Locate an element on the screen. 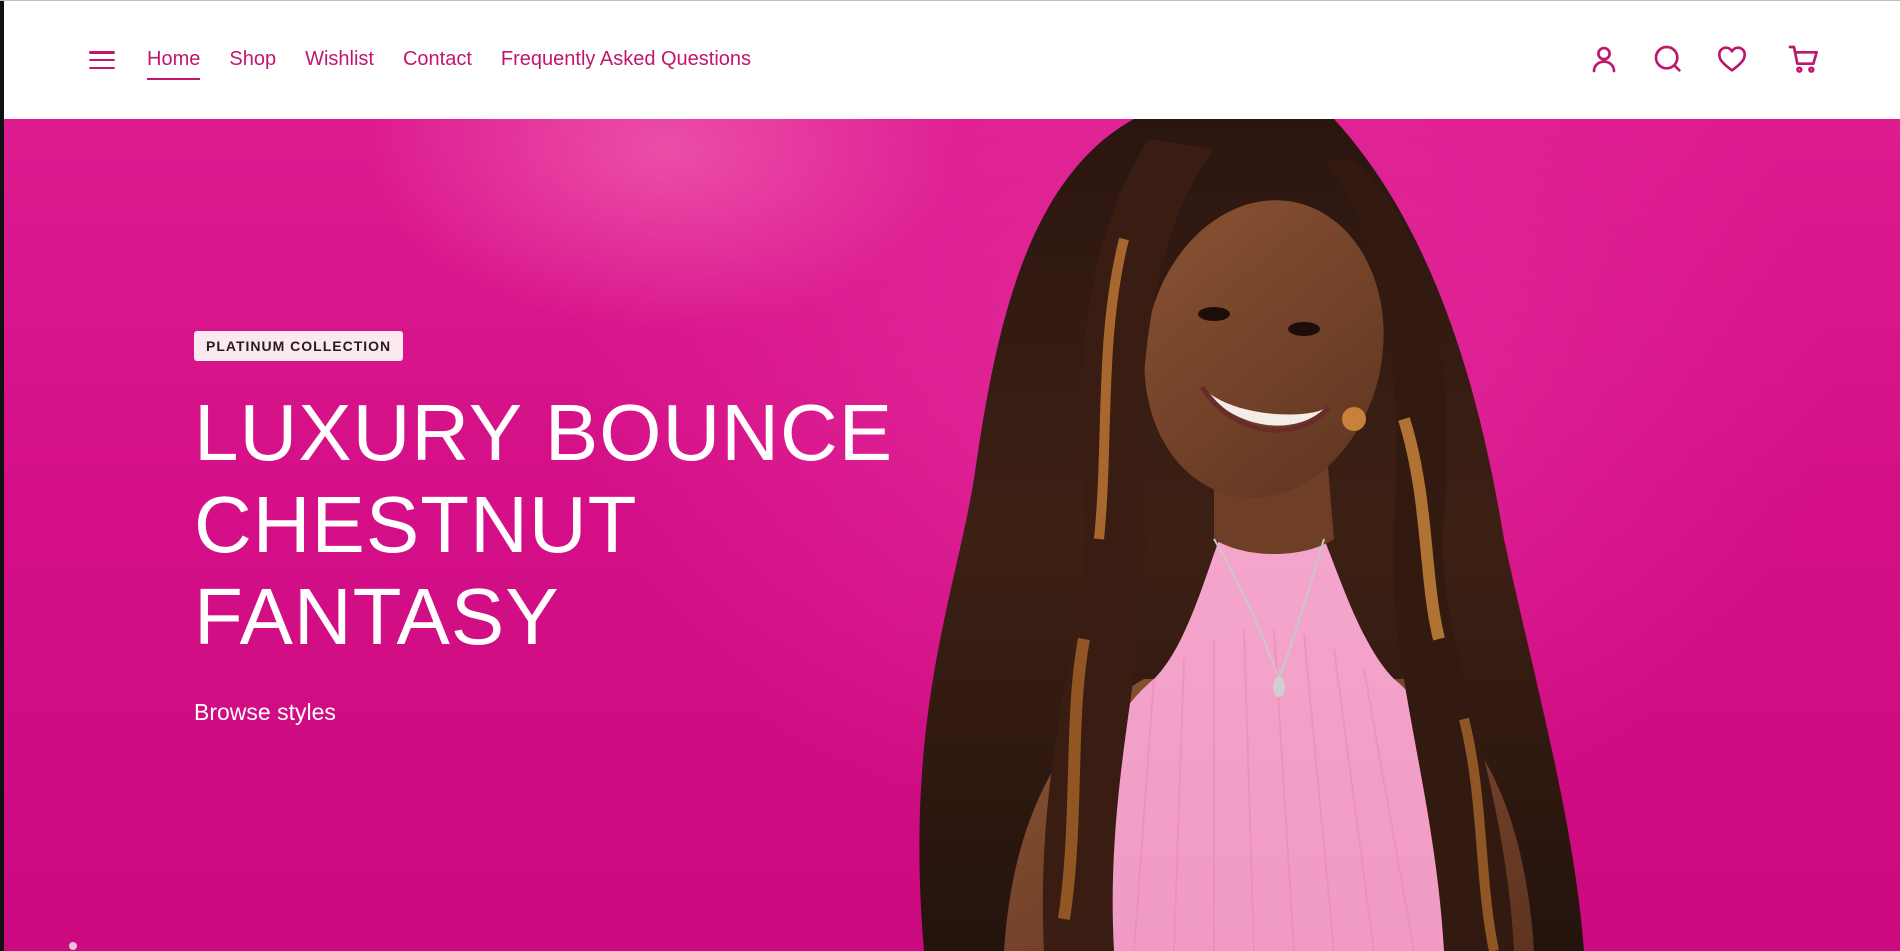  account-icon is located at coordinates (1604, 59).